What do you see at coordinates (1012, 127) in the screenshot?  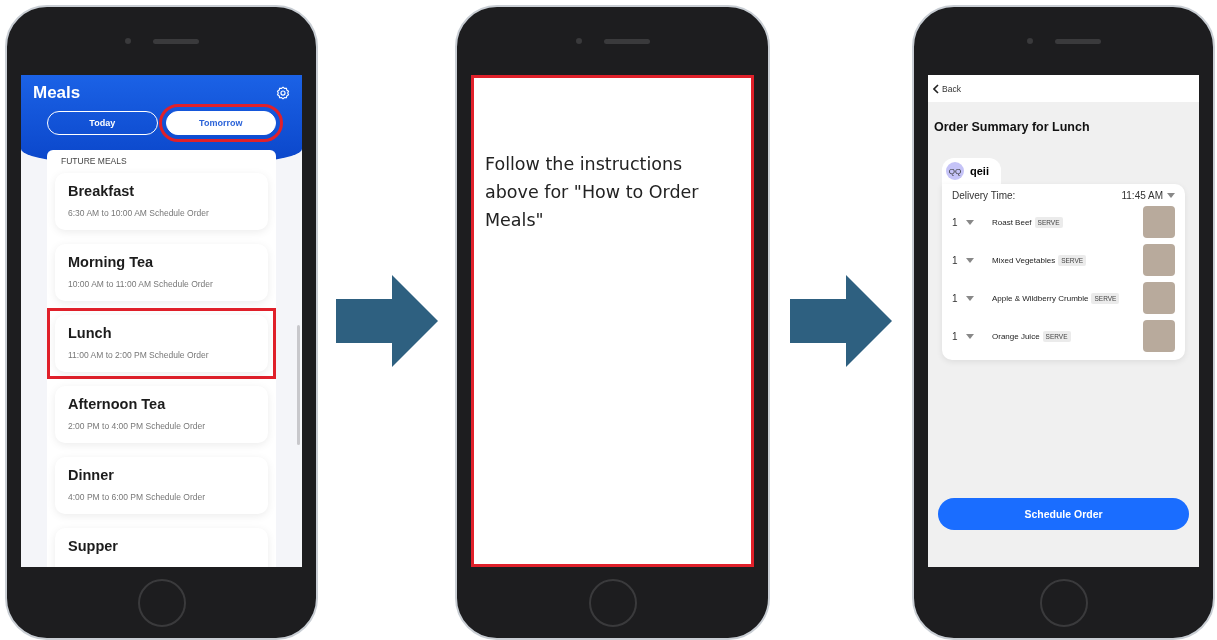 I see `order-title: Order Summary for Lunch` at bounding box center [1012, 127].